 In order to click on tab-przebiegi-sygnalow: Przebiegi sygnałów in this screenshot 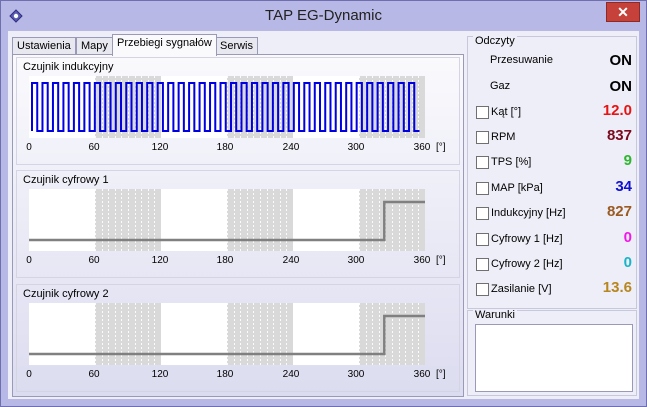, I will do `click(164, 45)`.